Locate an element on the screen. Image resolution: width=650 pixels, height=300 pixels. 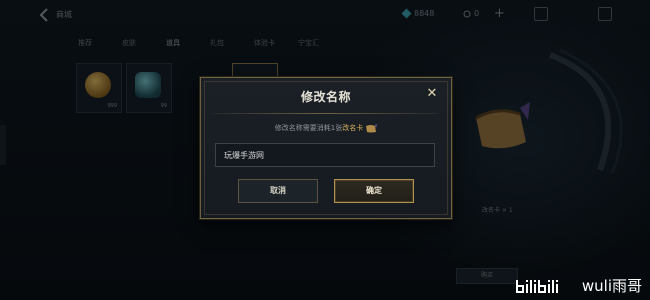
close-icon: ✕ is located at coordinates (432, 94).